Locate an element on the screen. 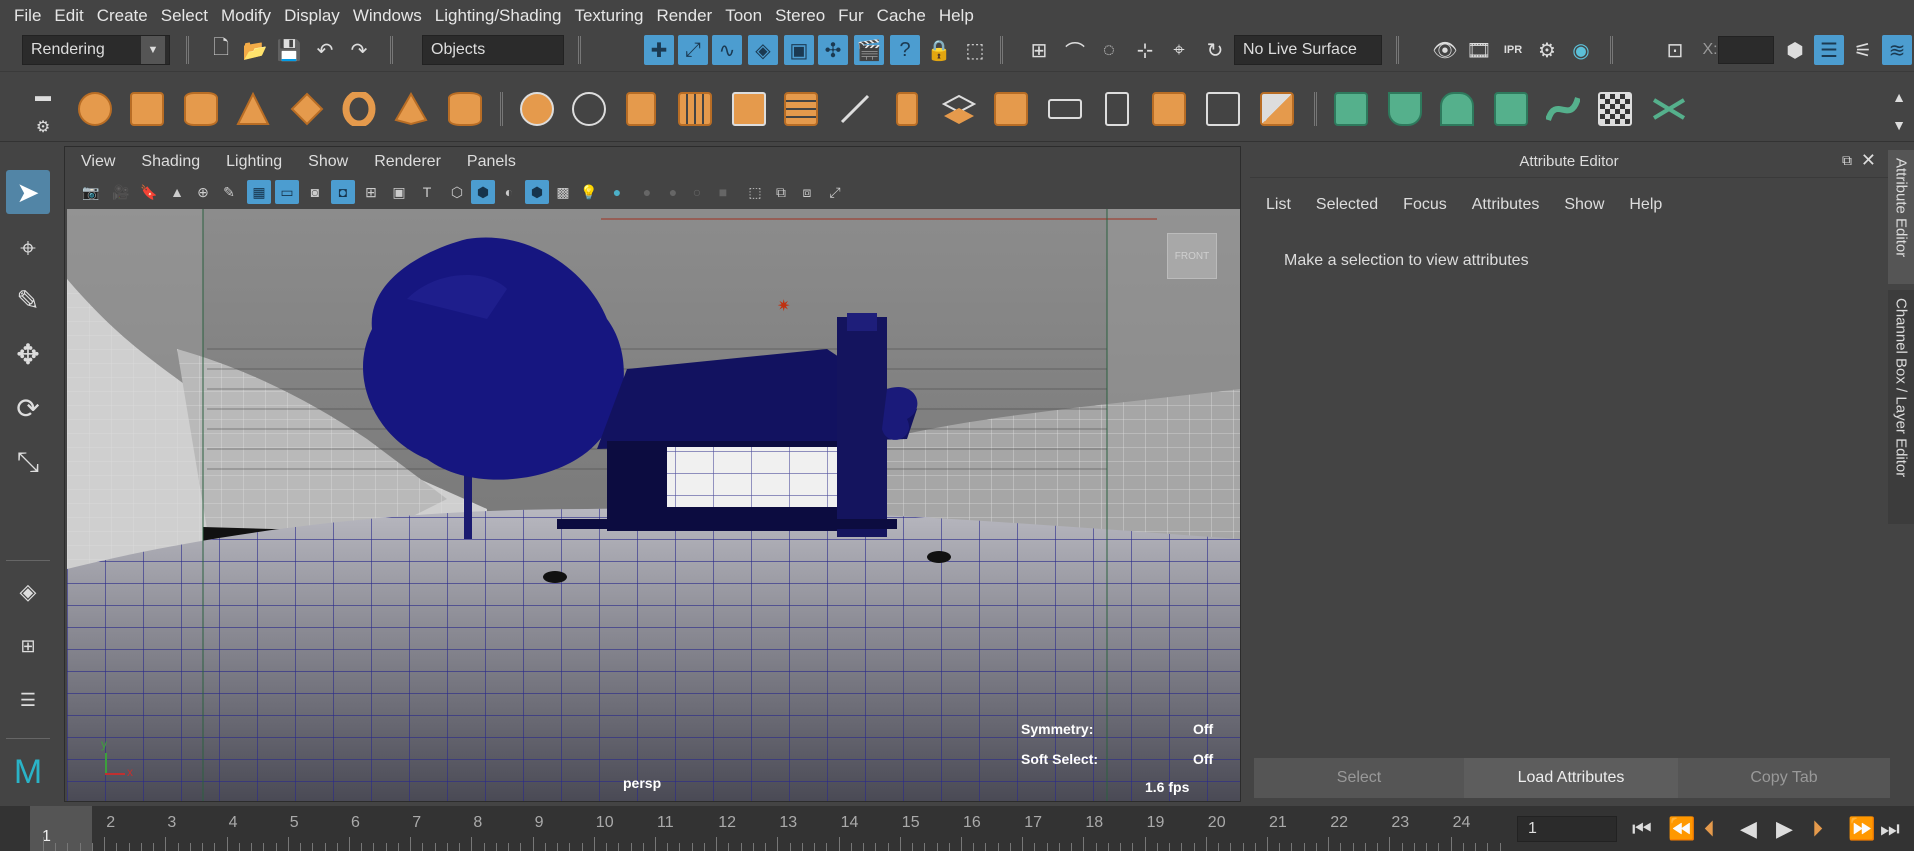 The width and height of the screenshot is (1914, 851). select-by-hierarchy-icon: ✚ is located at coordinates (659, 50).